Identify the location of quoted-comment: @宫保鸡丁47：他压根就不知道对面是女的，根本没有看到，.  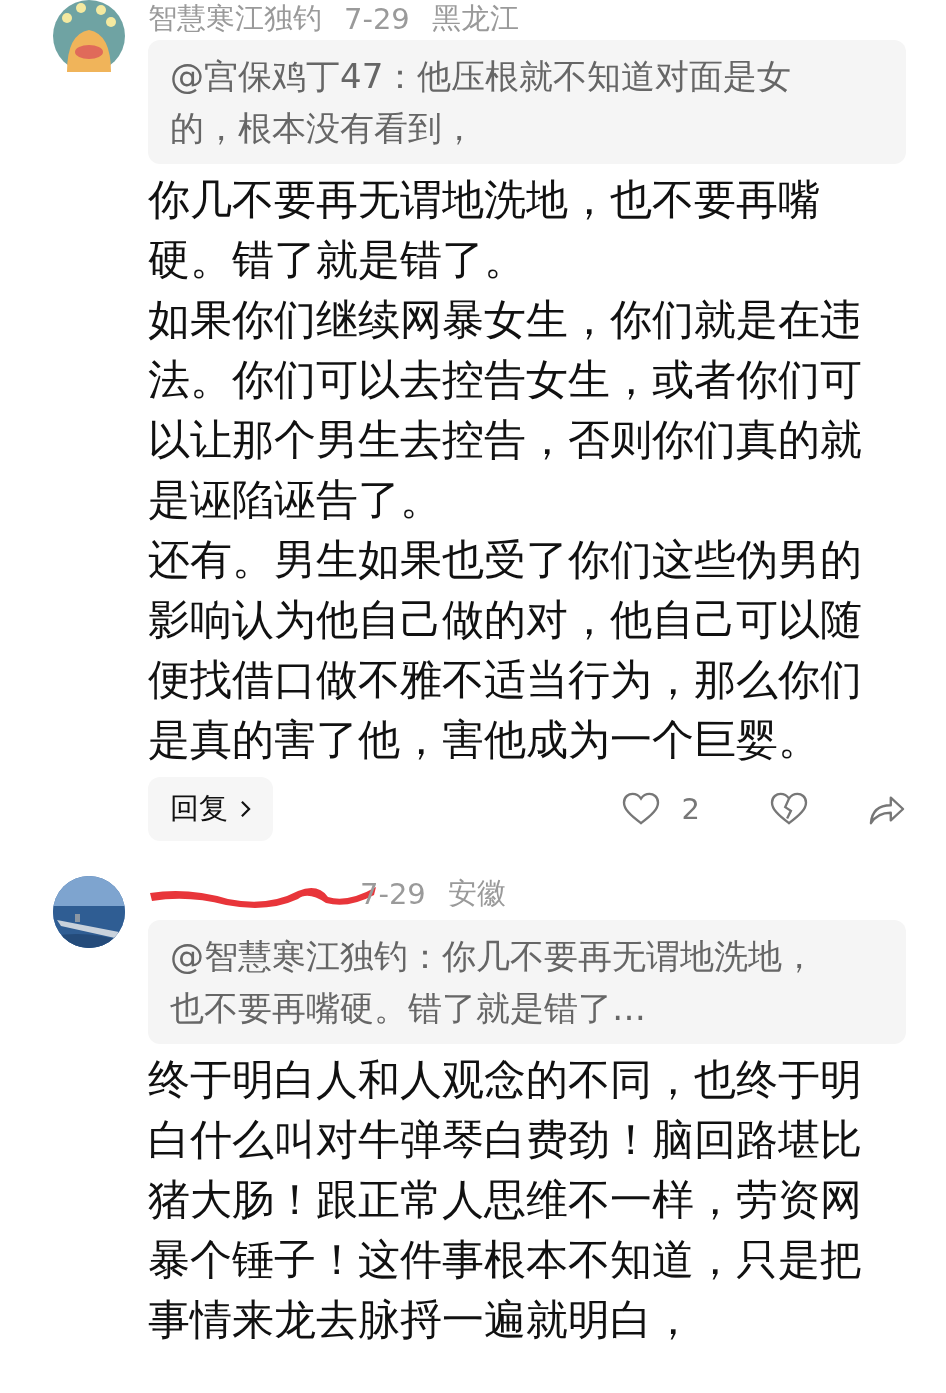
(527, 102).